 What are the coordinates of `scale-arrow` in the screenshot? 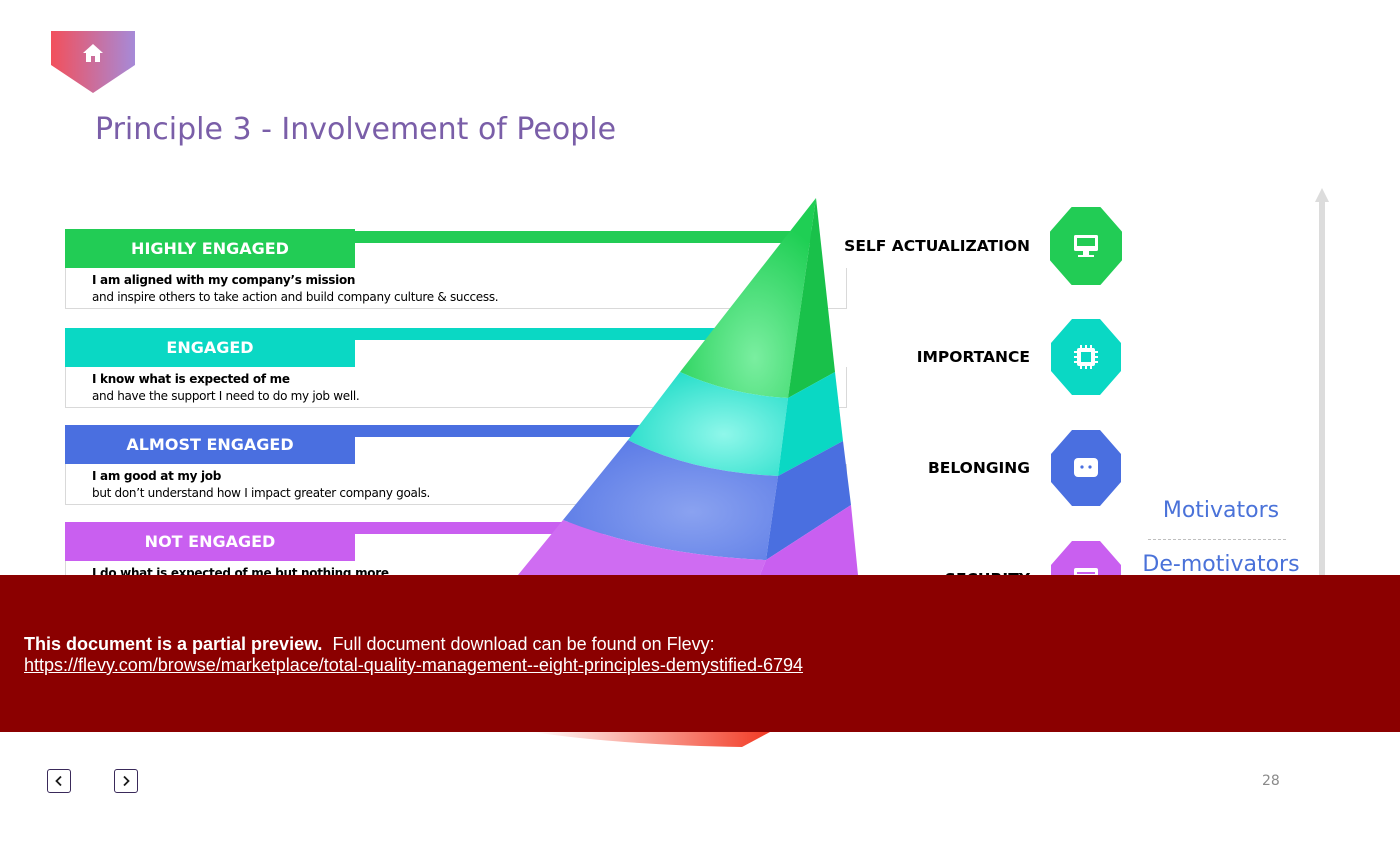 It's located at (1322, 387).